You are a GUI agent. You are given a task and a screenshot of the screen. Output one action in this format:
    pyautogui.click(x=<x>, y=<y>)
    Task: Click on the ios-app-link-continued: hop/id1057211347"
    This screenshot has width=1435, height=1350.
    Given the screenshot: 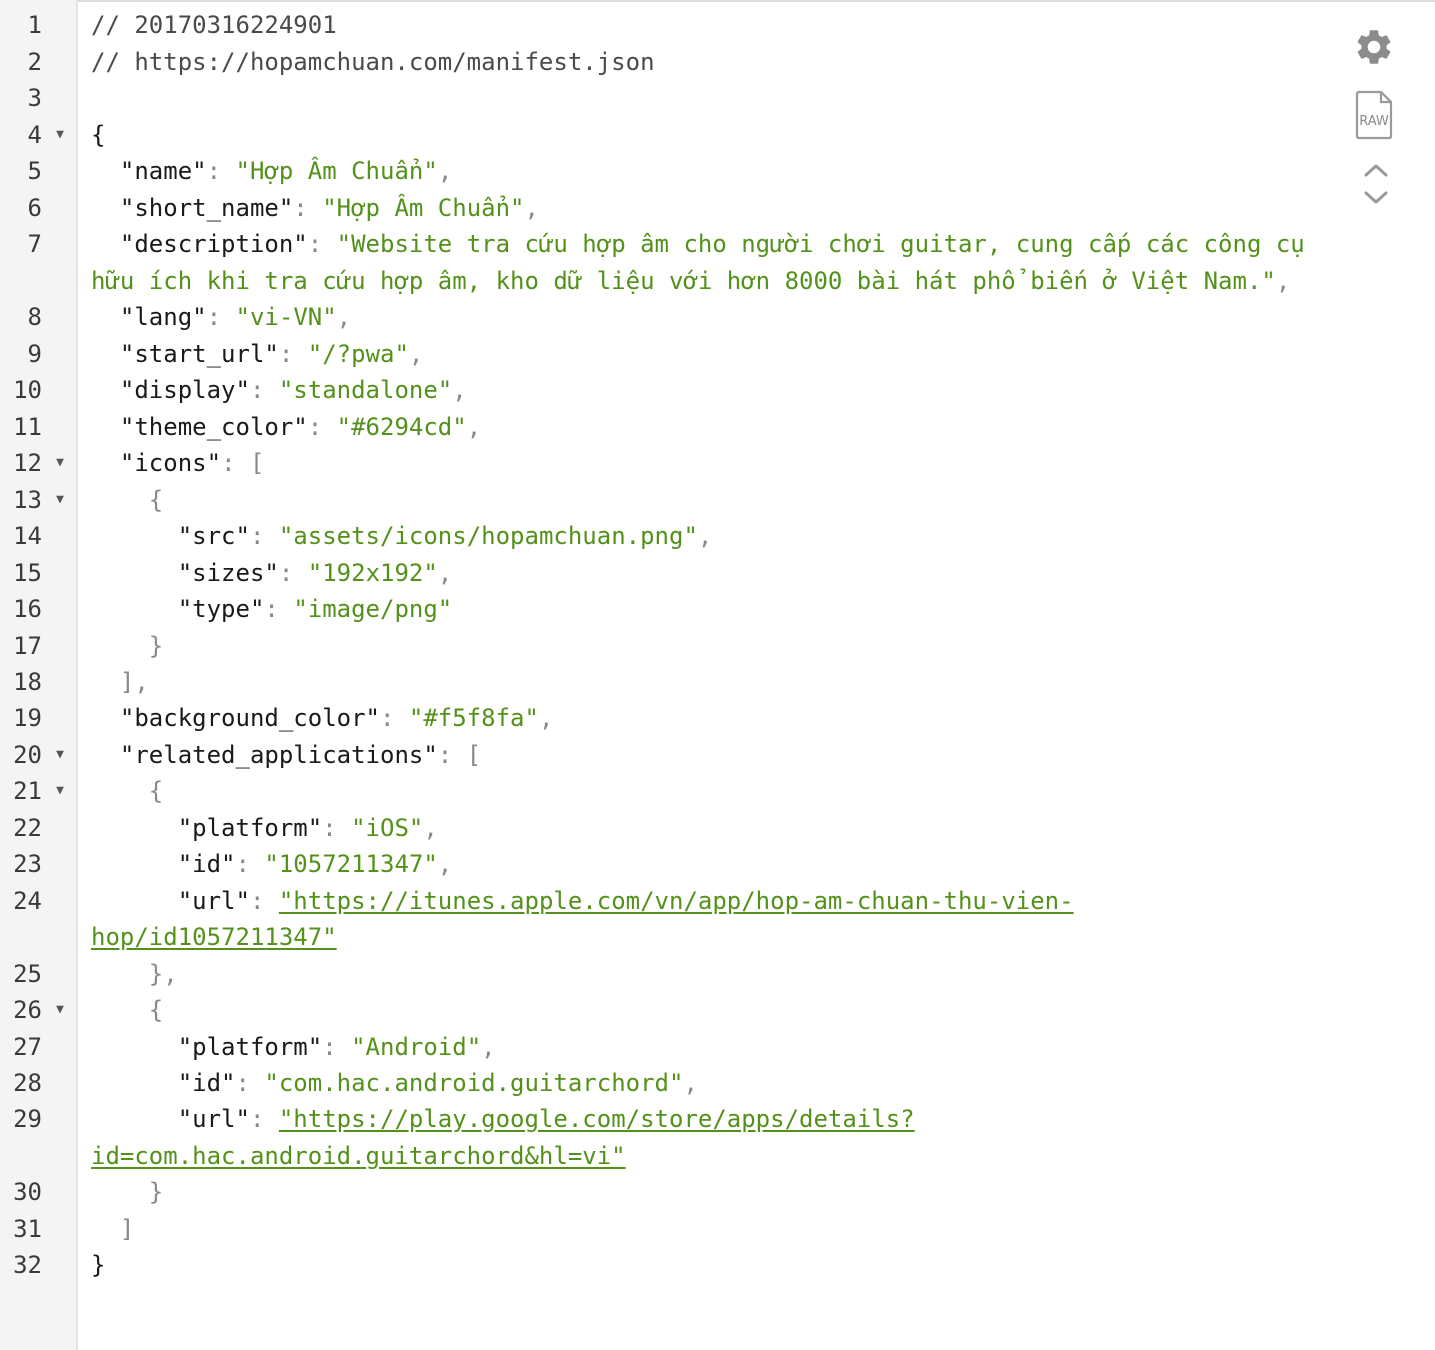 What is the action you would take?
    pyautogui.click(x=214, y=937)
    